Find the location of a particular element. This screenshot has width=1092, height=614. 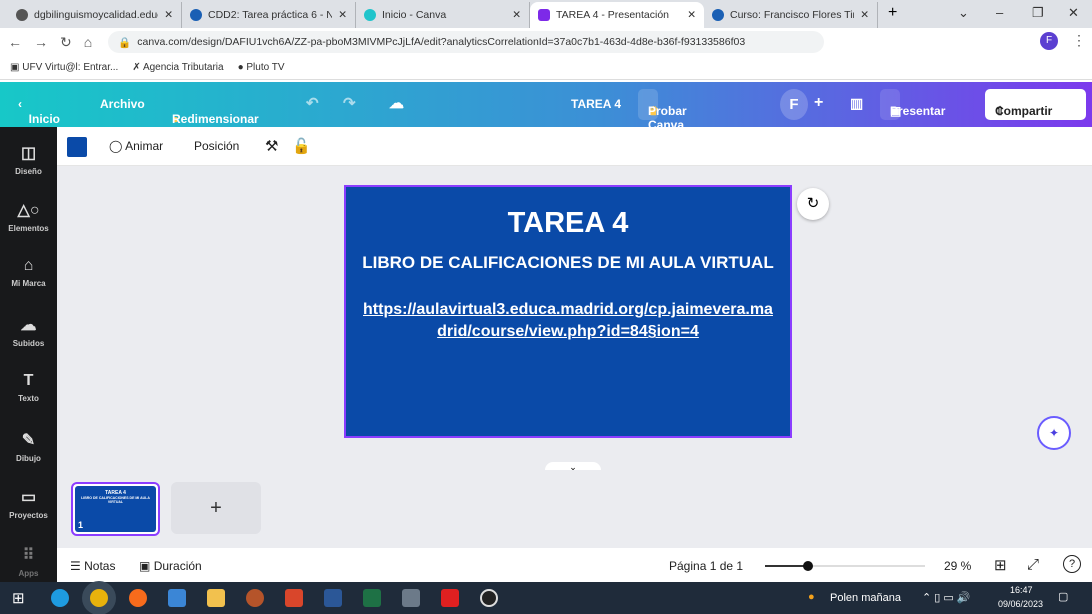

browser-tab: dgbilinguismoycalidad.educ ✕ is located at coordinates (95, 15).